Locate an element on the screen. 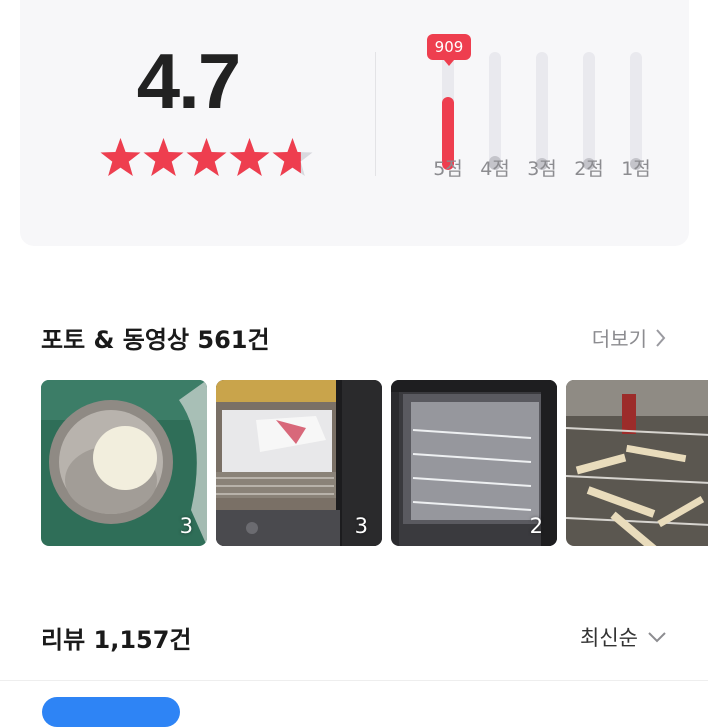  photo-thumbnail is located at coordinates (637, 463).